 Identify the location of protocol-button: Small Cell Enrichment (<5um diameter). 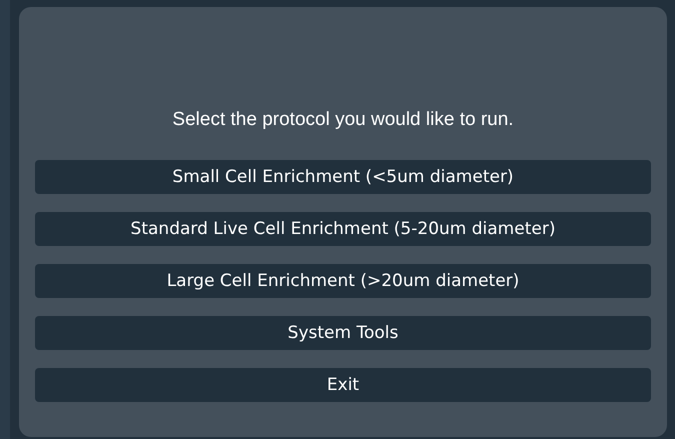
(343, 177).